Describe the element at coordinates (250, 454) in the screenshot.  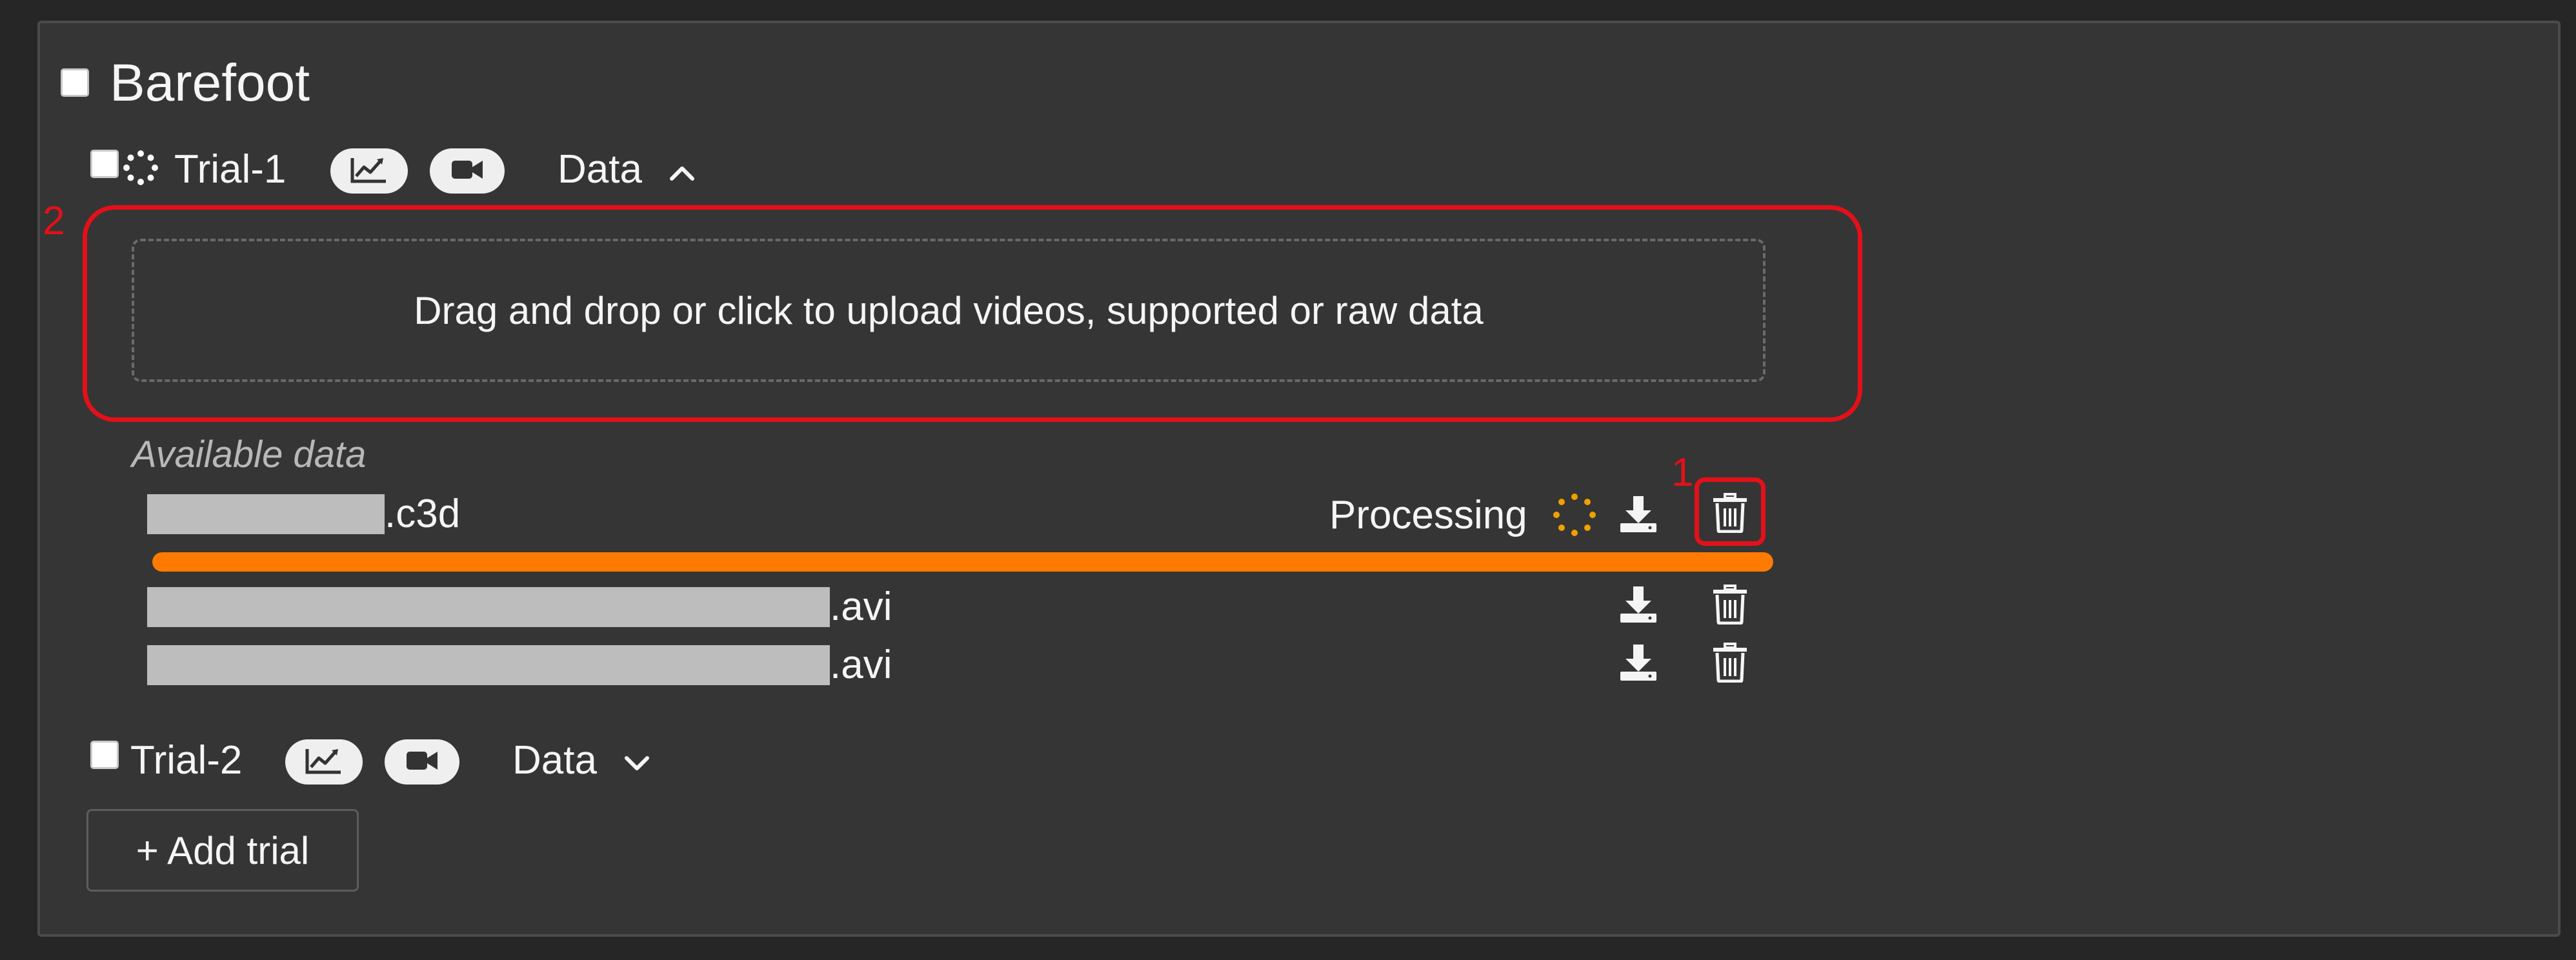
I see `available-data-label: Available data` at that location.